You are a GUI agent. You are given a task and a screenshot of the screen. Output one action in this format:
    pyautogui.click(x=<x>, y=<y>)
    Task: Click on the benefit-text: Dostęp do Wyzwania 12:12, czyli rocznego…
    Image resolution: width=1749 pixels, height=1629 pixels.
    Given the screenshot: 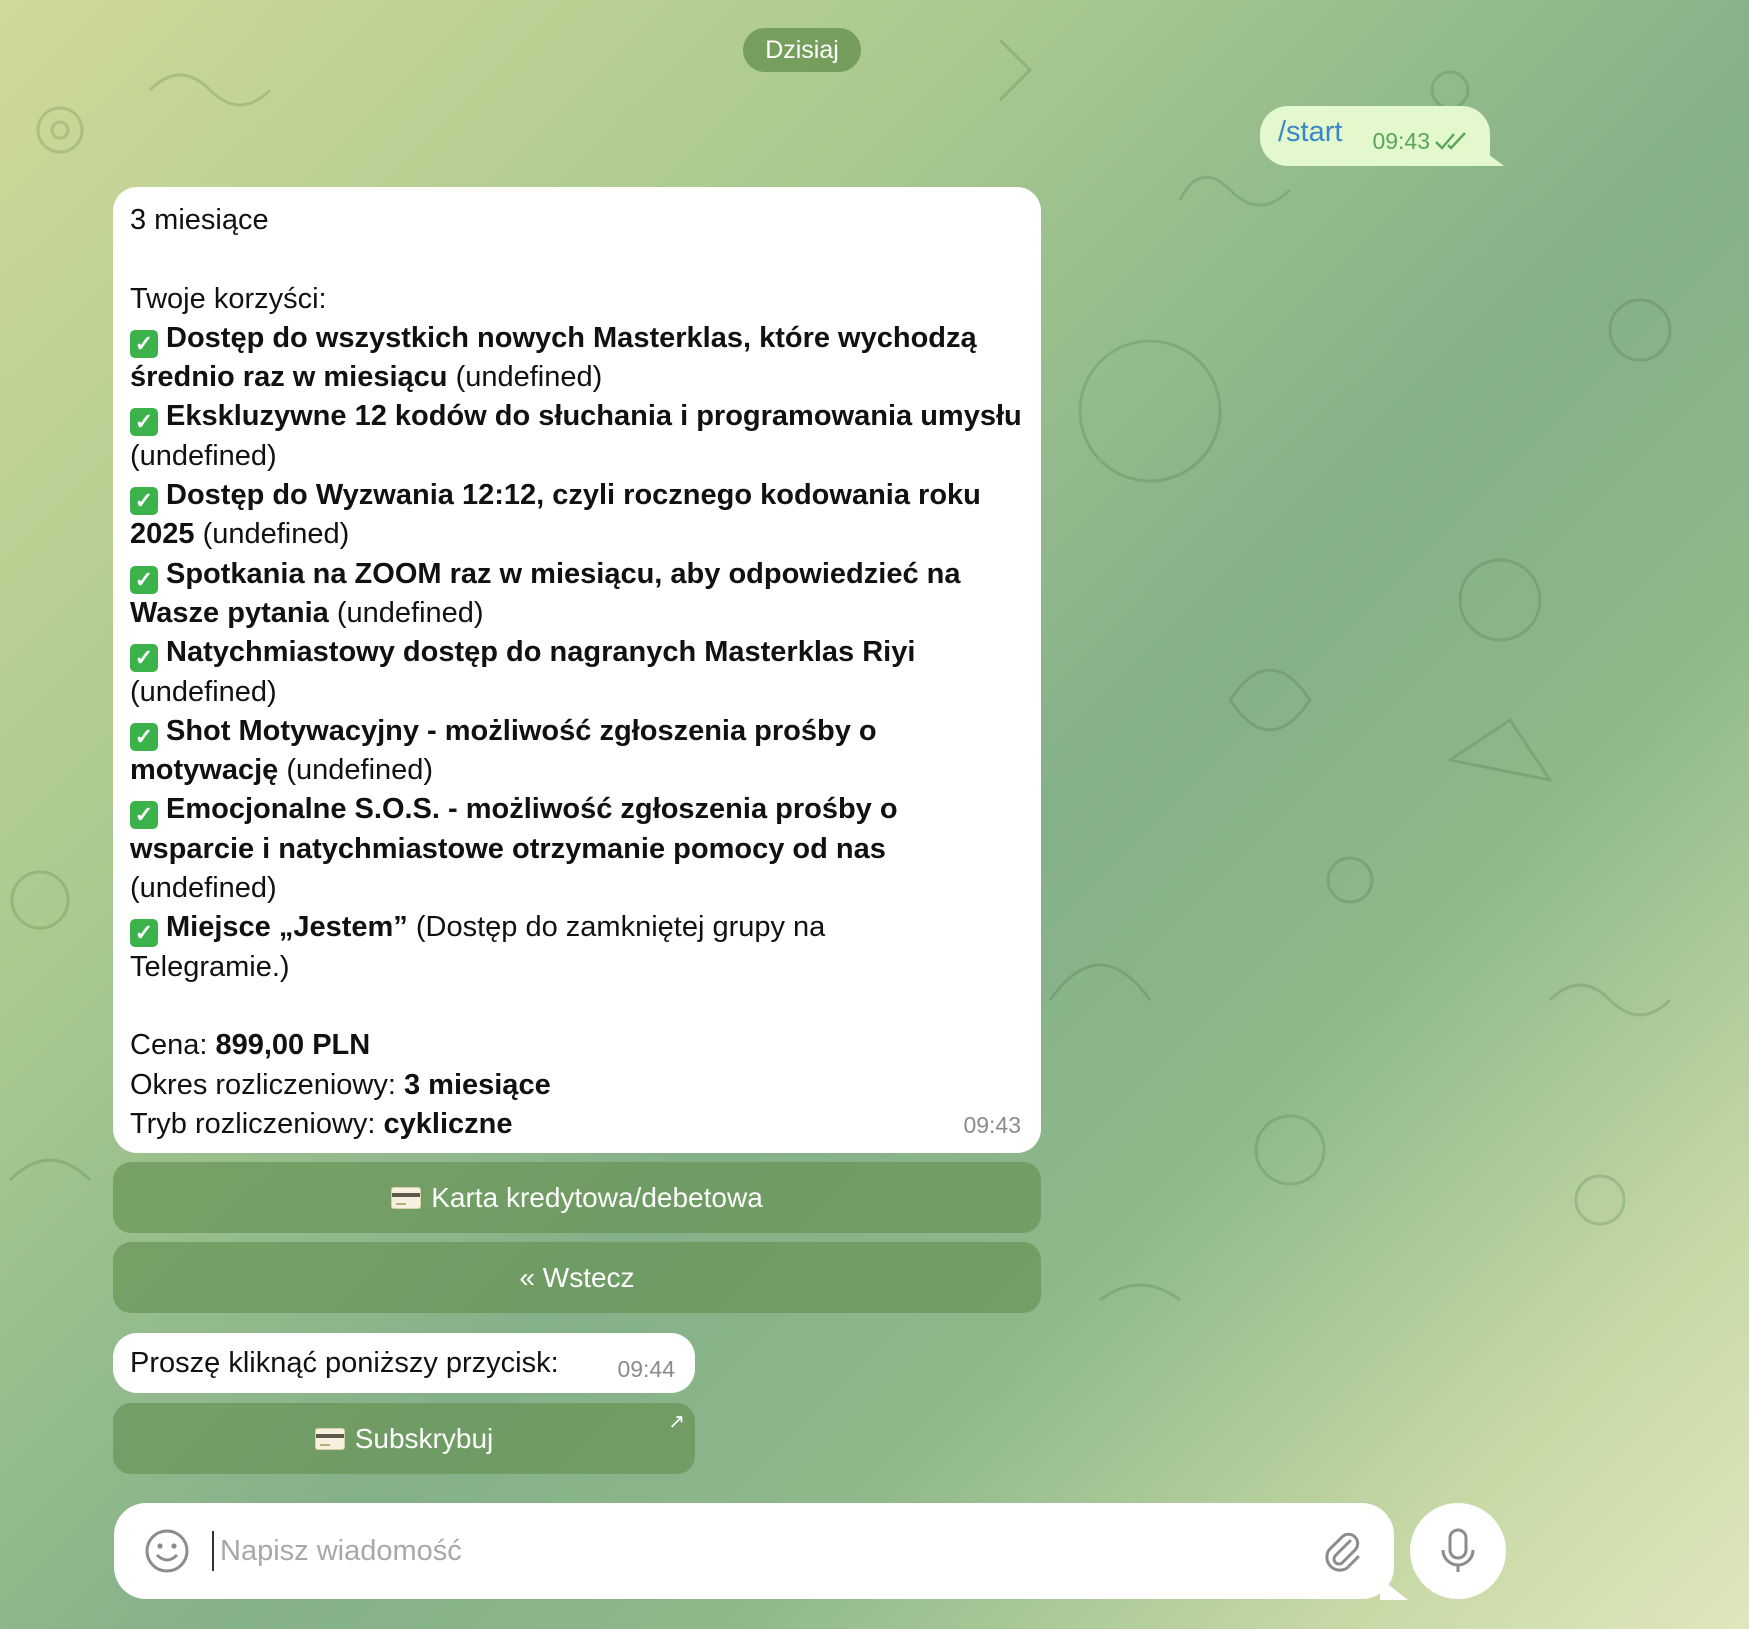 What is the action you would take?
    pyautogui.click(x=573, y=495)
    